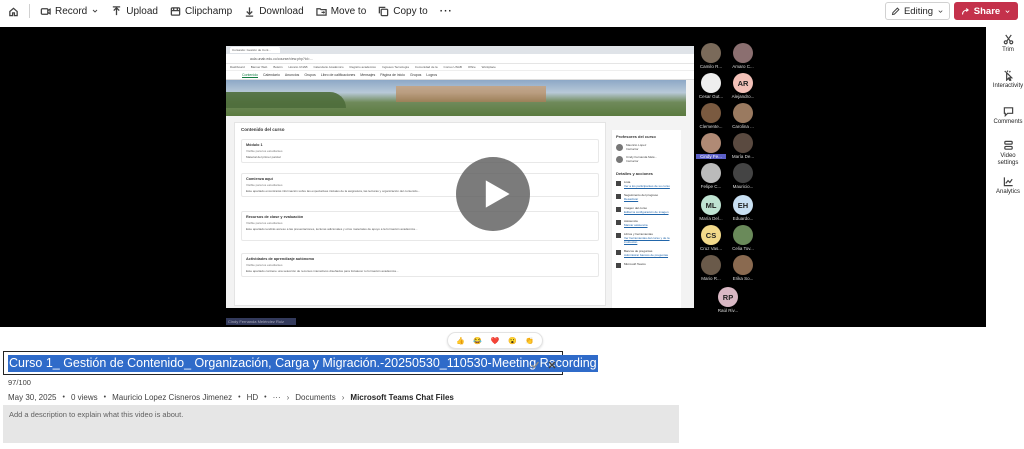 This screenshot has height=449, width=1024. I want to click on download-button: Download, so click(273, 11).